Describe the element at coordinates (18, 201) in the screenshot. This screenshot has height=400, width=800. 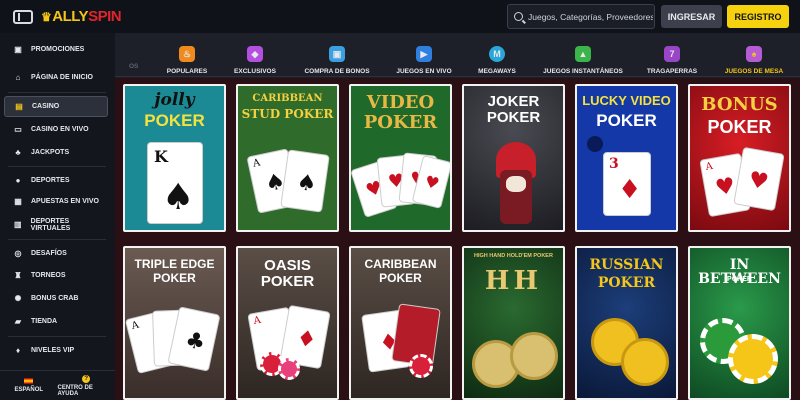
I see `live-bets-icon: ▦` at that location.